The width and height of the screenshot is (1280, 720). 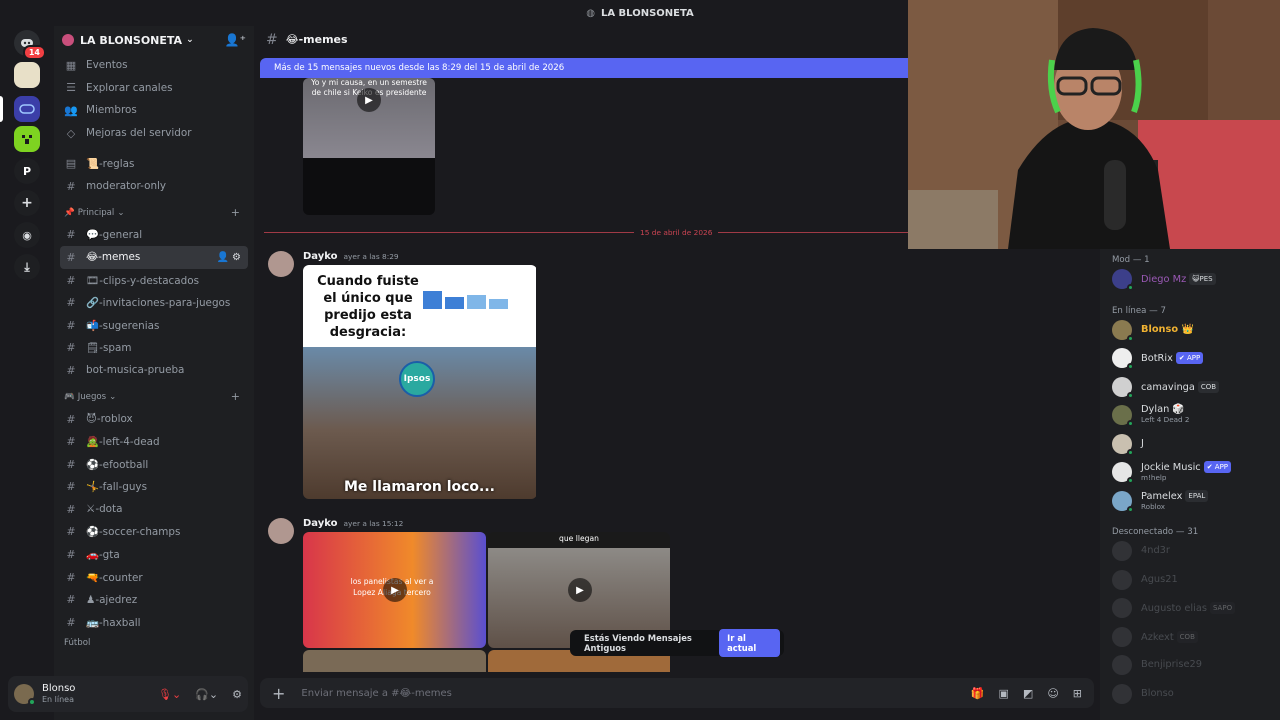 I want to click on member-item: Augusto elias SAPO, so click(x=1190, y=608).